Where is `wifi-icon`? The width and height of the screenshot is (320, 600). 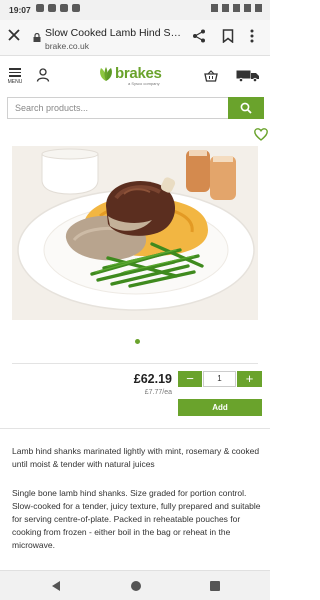 wifi-icon is located at coordinates (236, 8).